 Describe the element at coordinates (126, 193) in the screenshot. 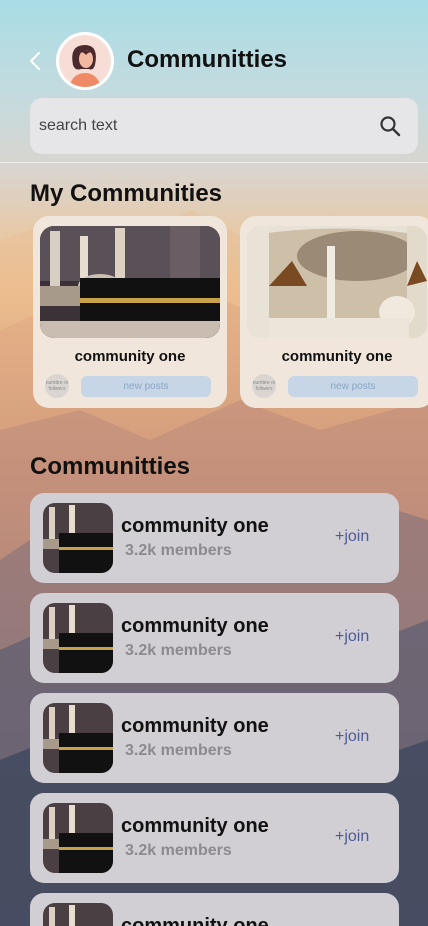

I see `section-title-my-communities: My Communities` at that location.